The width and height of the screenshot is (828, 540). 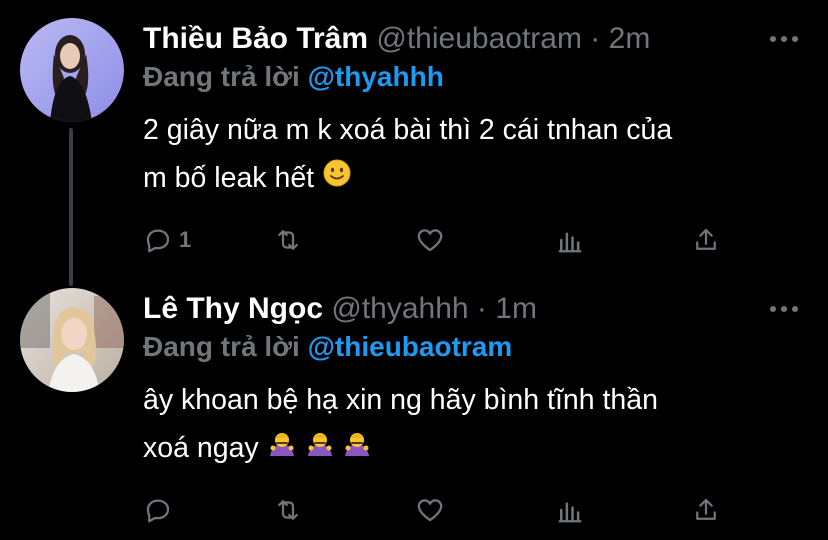 I want to click on reply-button, so click(x=161, y=510).